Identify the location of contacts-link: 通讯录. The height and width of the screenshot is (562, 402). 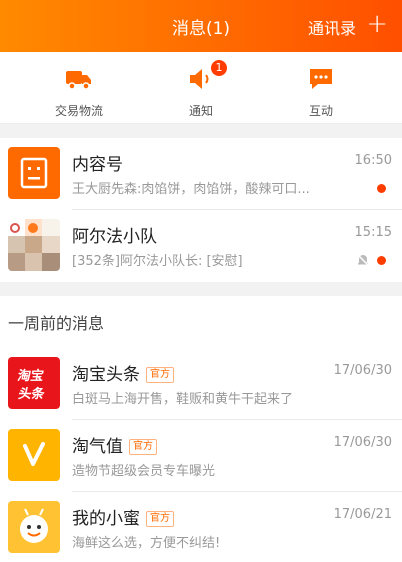
(332, 27).